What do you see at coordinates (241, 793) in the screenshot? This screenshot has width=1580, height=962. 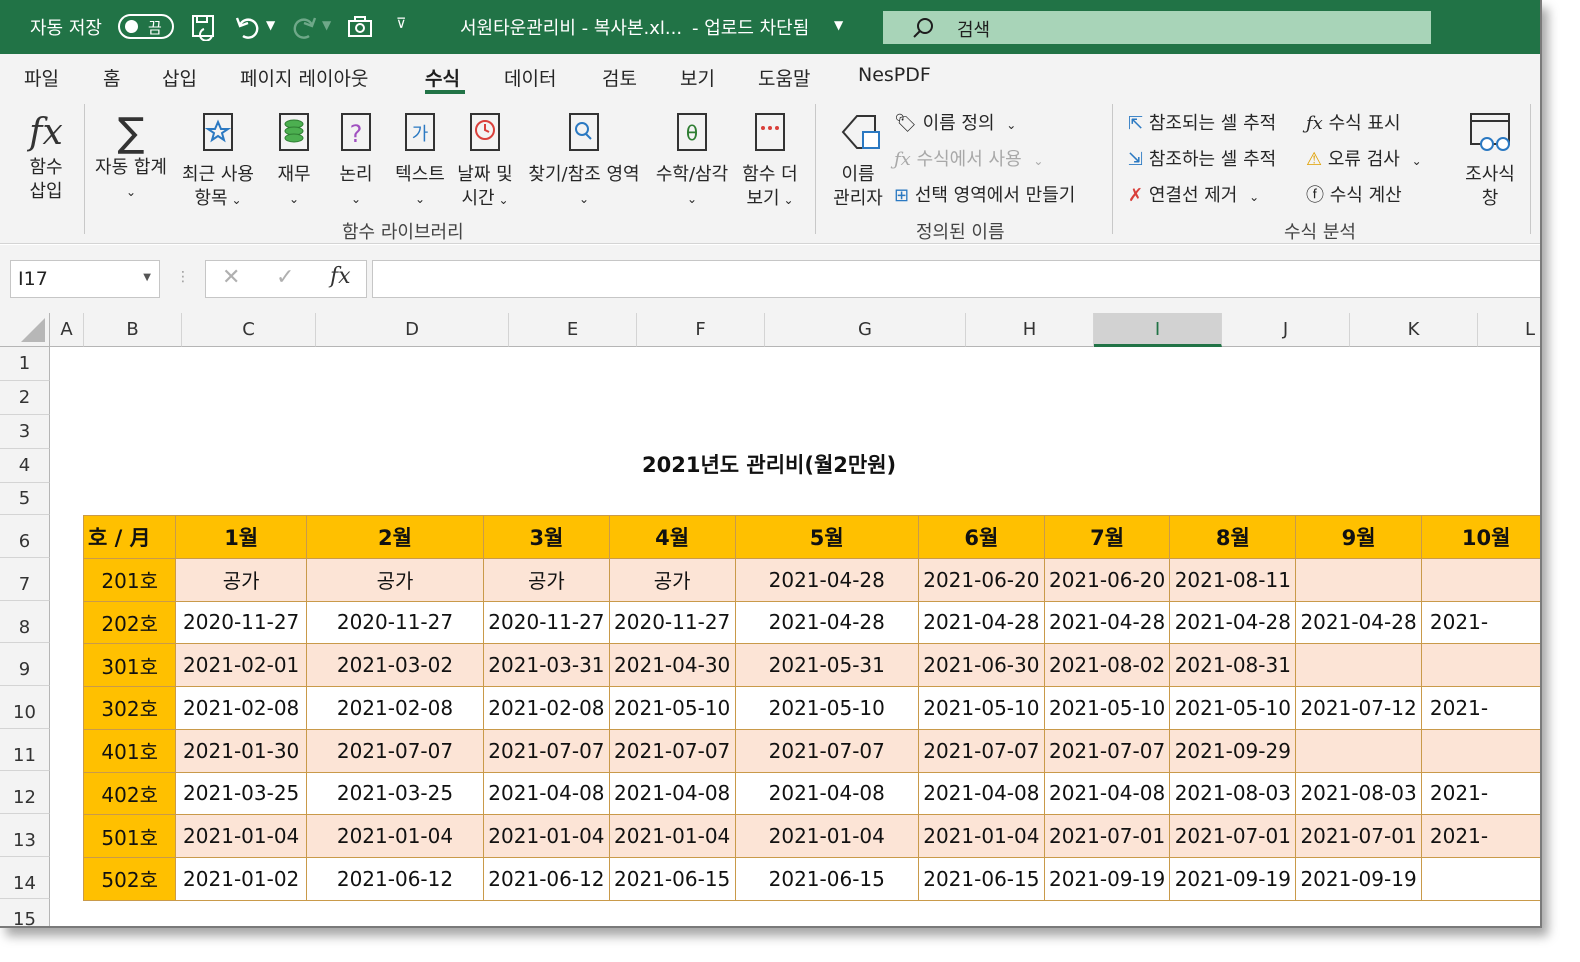 I see `data-cell: 2021-03-25` at bounding box center [241, 793].